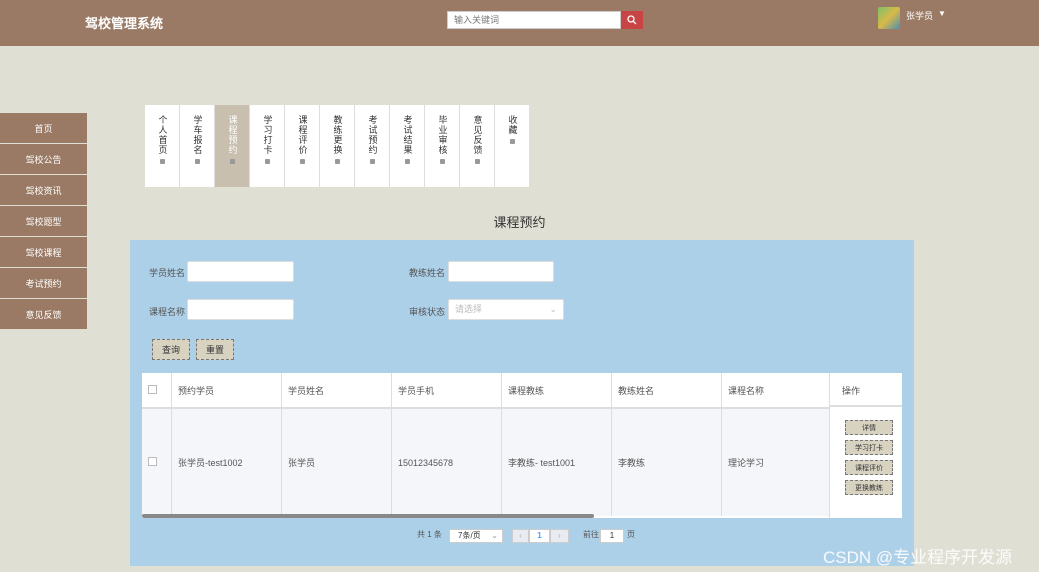 This screenshot has height=572, width=1039. What do you see at coordinates (427, 312) in the screenshot?
I see `review-status-label: 审核状态` at bounding box center [427, 312].